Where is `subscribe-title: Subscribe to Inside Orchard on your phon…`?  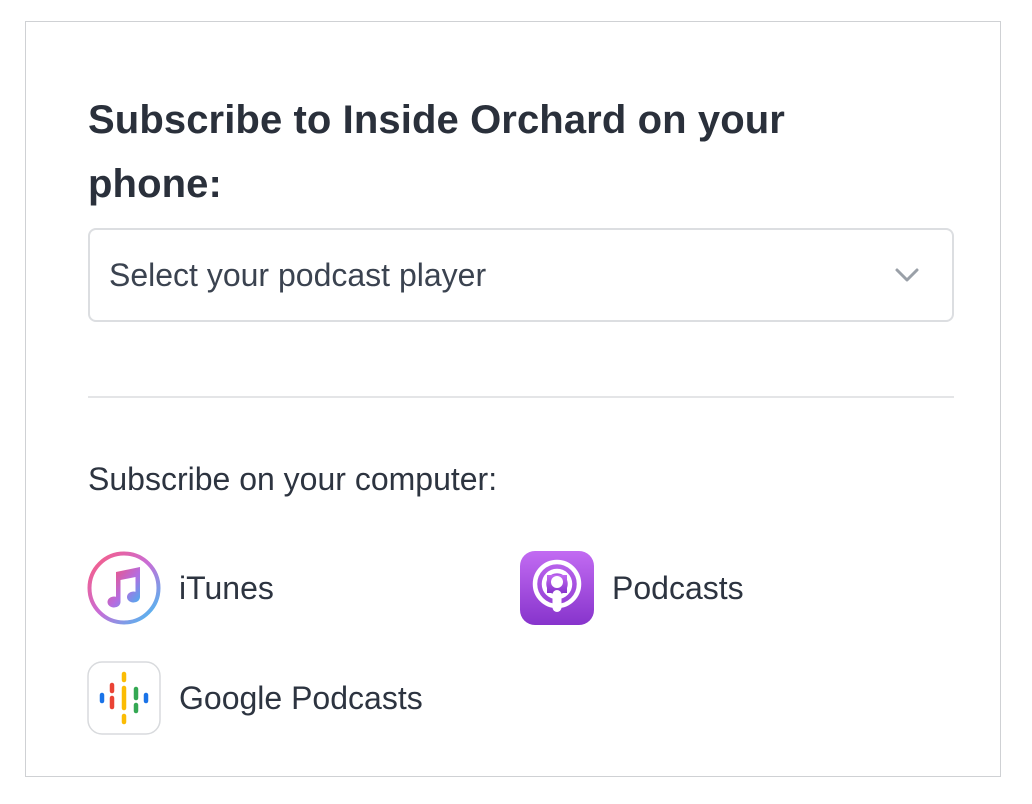
subscribe-title: Subscribe to Inside Orchard on your phon… is located at coordinates (436, 152).